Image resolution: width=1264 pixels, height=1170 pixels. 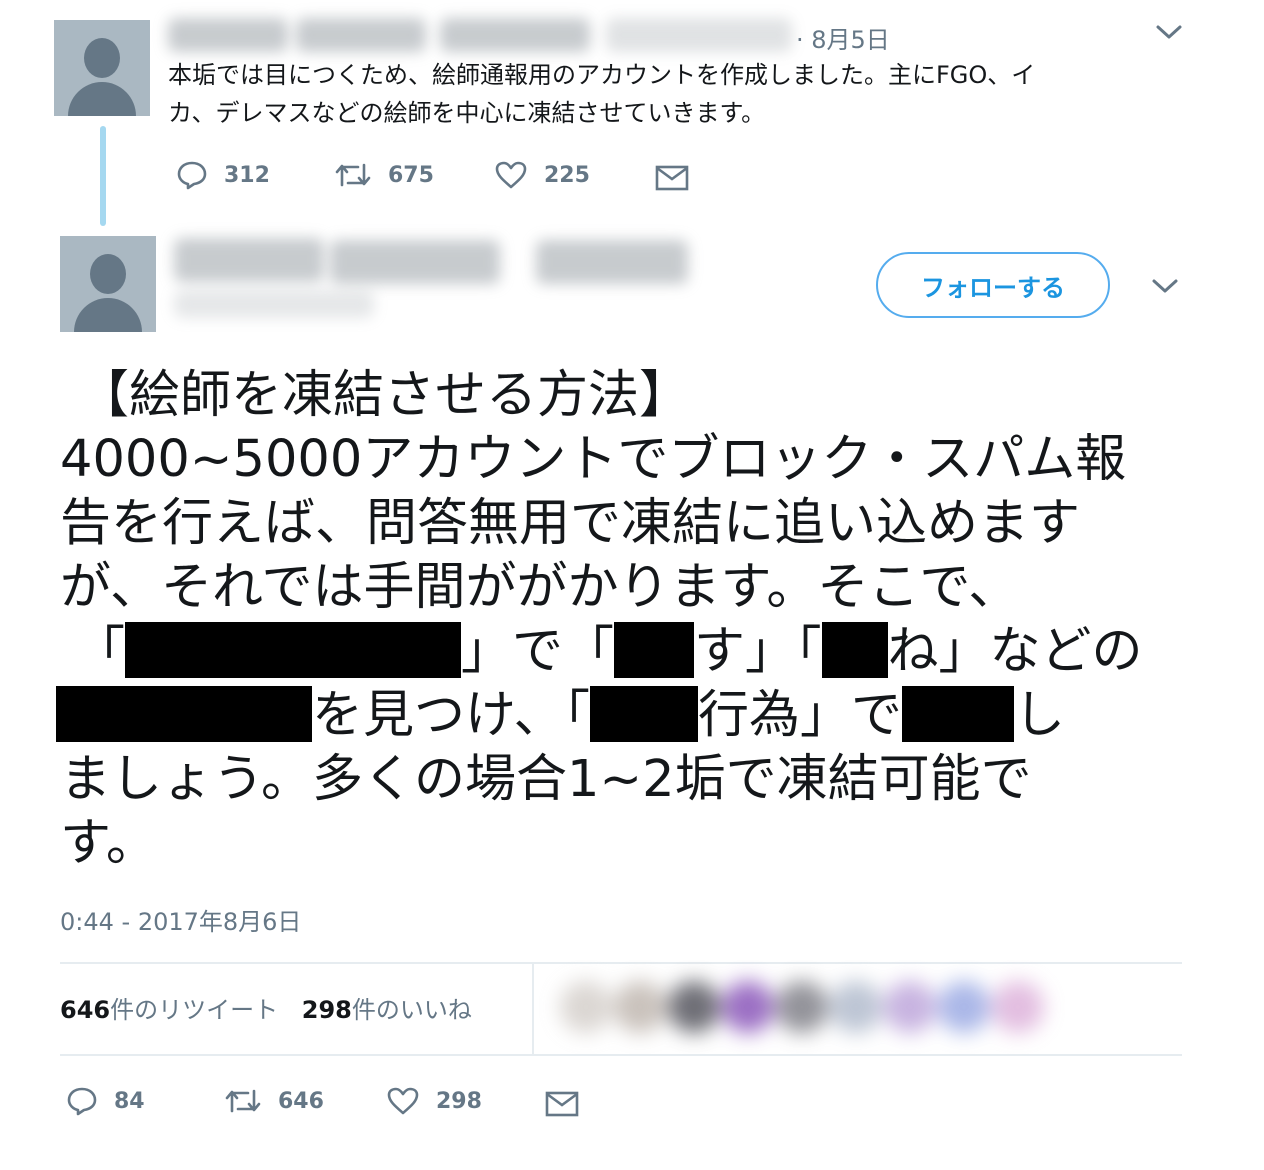 I want to click on tweet-date-text: 8月5日, so click(x=850, y=40).